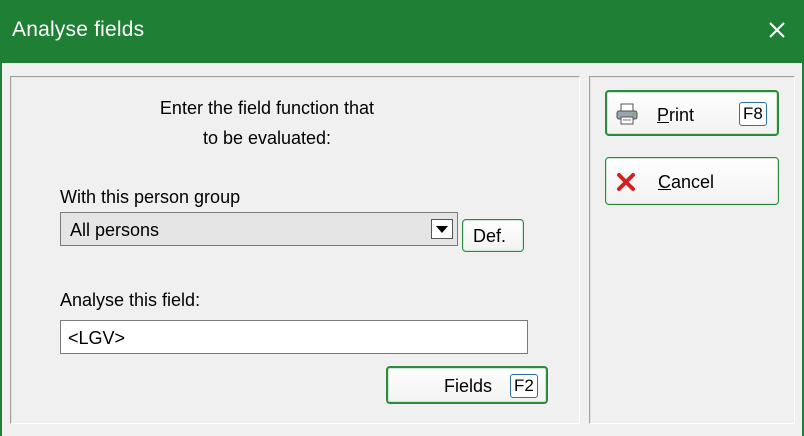 The image size is (804, 436). Describe the element at coordinates (115, 230) in the screenshot. I see `person-group-value: All persons` at that location.